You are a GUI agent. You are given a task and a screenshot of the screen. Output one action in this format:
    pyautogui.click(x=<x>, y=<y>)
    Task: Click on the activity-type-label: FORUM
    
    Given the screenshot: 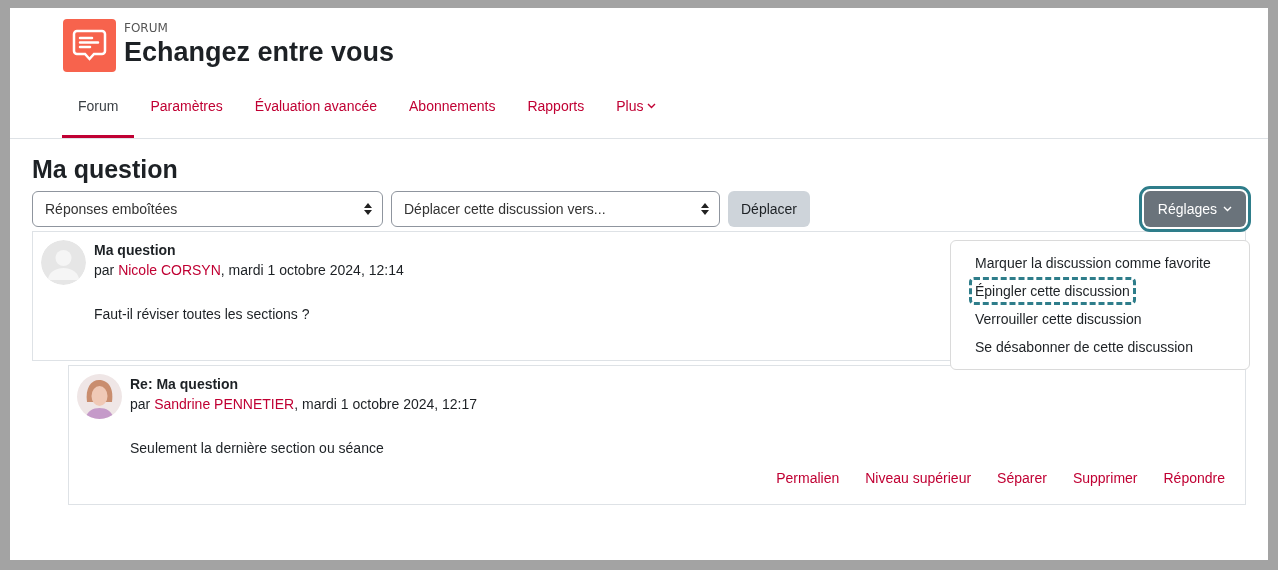 What is the action you would take?
    pyautogui.click(x=146, y=28)
    